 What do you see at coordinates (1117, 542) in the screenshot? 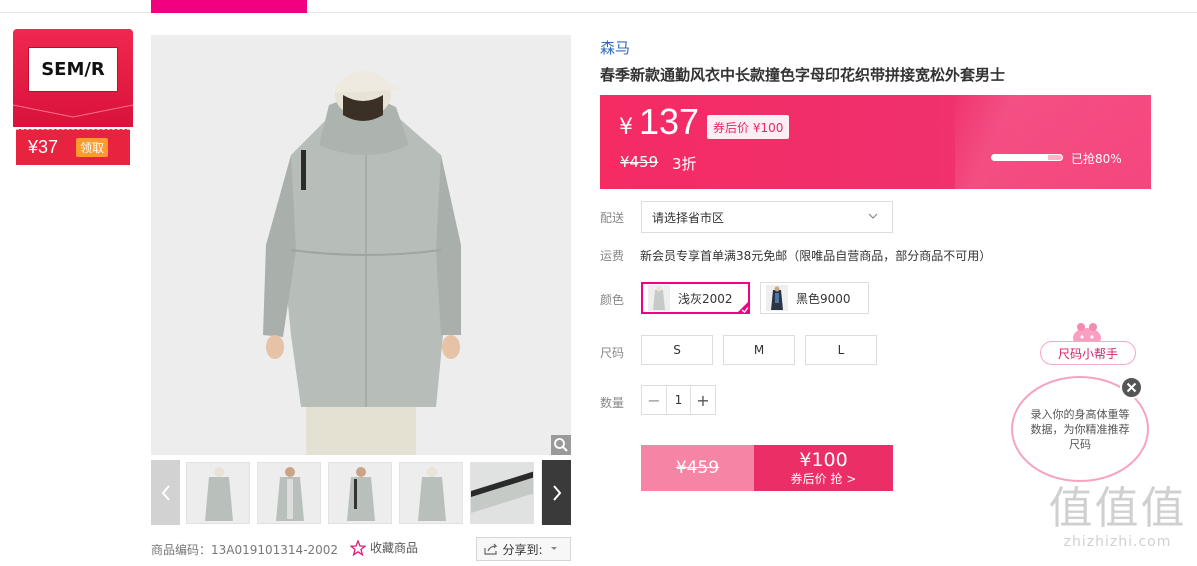
I see `watermark-url: zhizhizhi.com` at bounding box center [1117, 542].